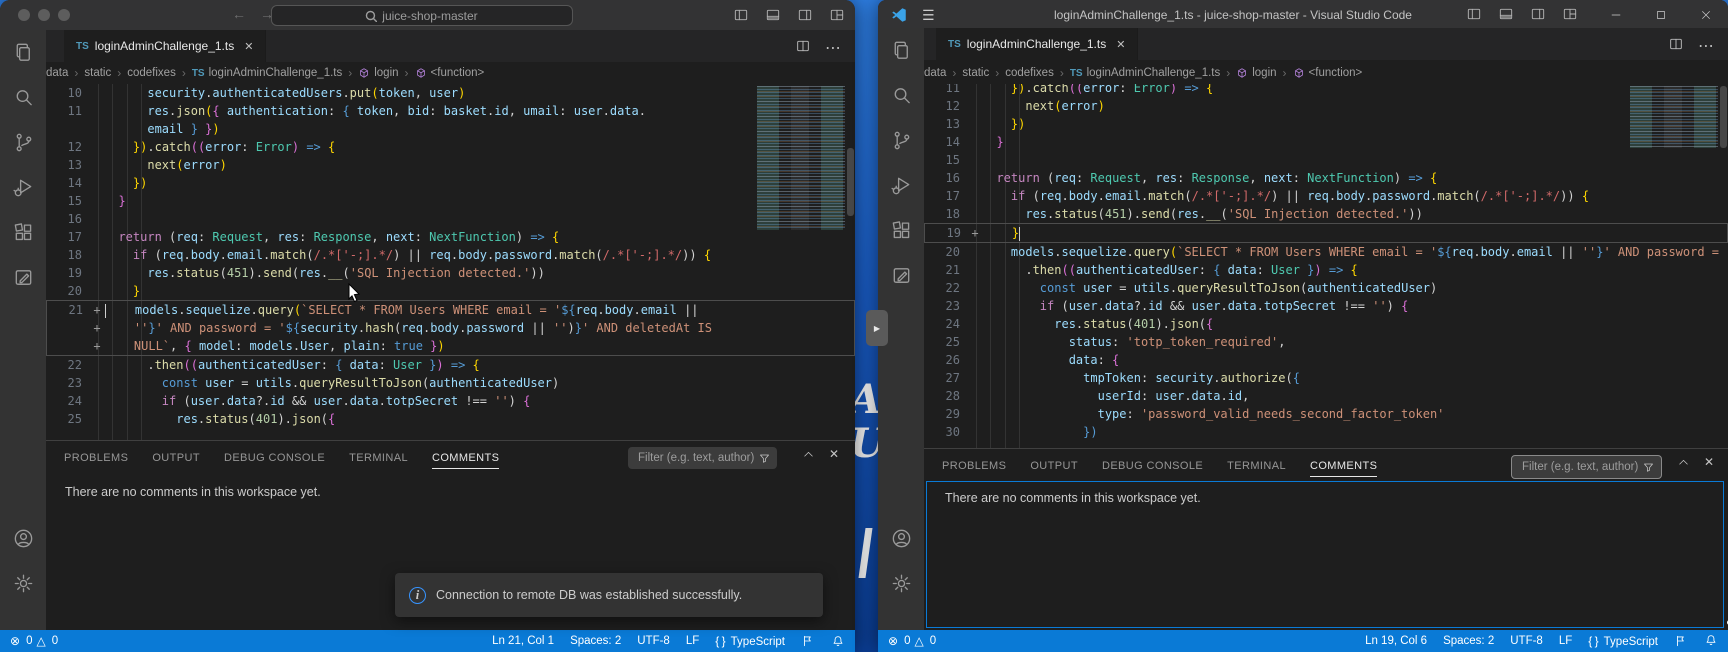  Describe the element at coordinates (945, 396) in the screenshot. I see `line-number: 28` at that location.